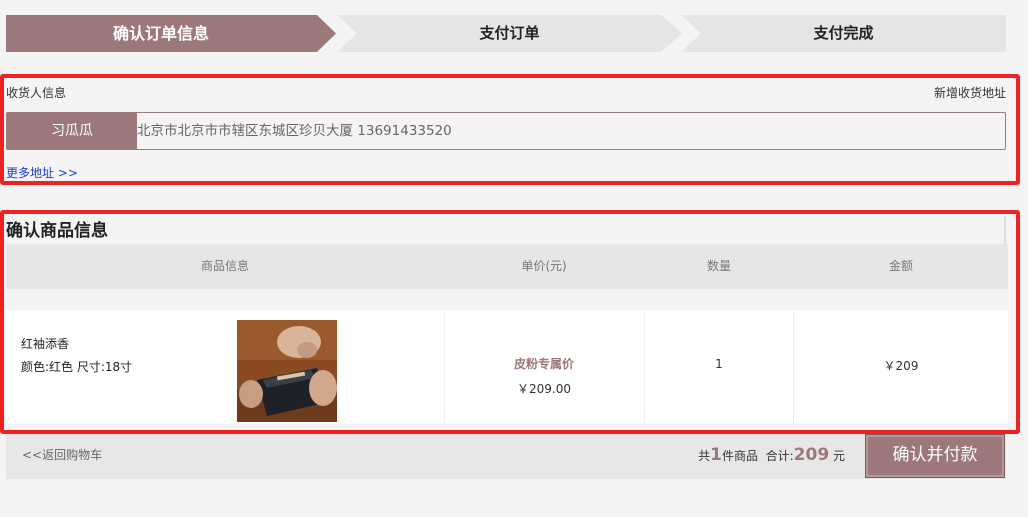 The width and height of the screenshot is (1028, 517). Describe the element at coordinates (935, 456) in the screenshot. I see `confirm-and-pay-button: 确认并付款` at that location.